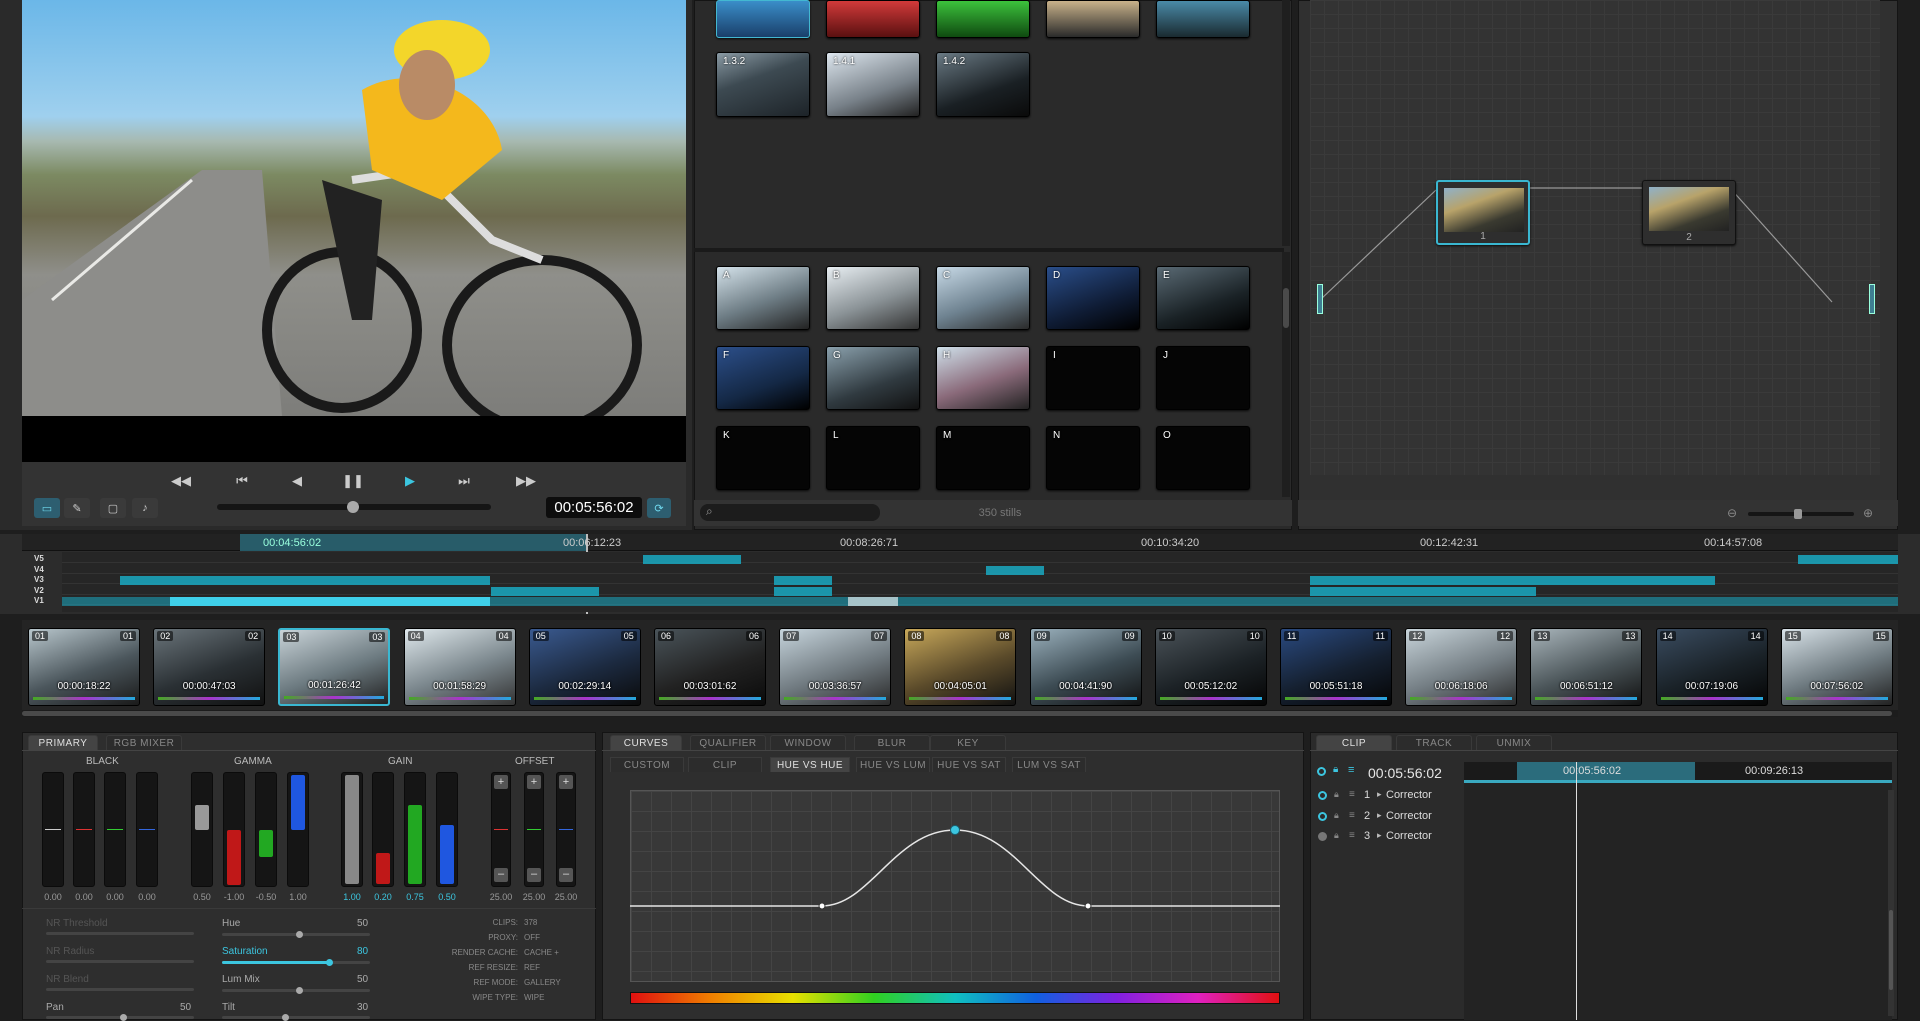 The width and height of the screenshot is (1920, 1021). What do you see at coordinates (1093, 378) in the screenshot?
I see `memory-slot: I` at bounding box center [1093, 378].